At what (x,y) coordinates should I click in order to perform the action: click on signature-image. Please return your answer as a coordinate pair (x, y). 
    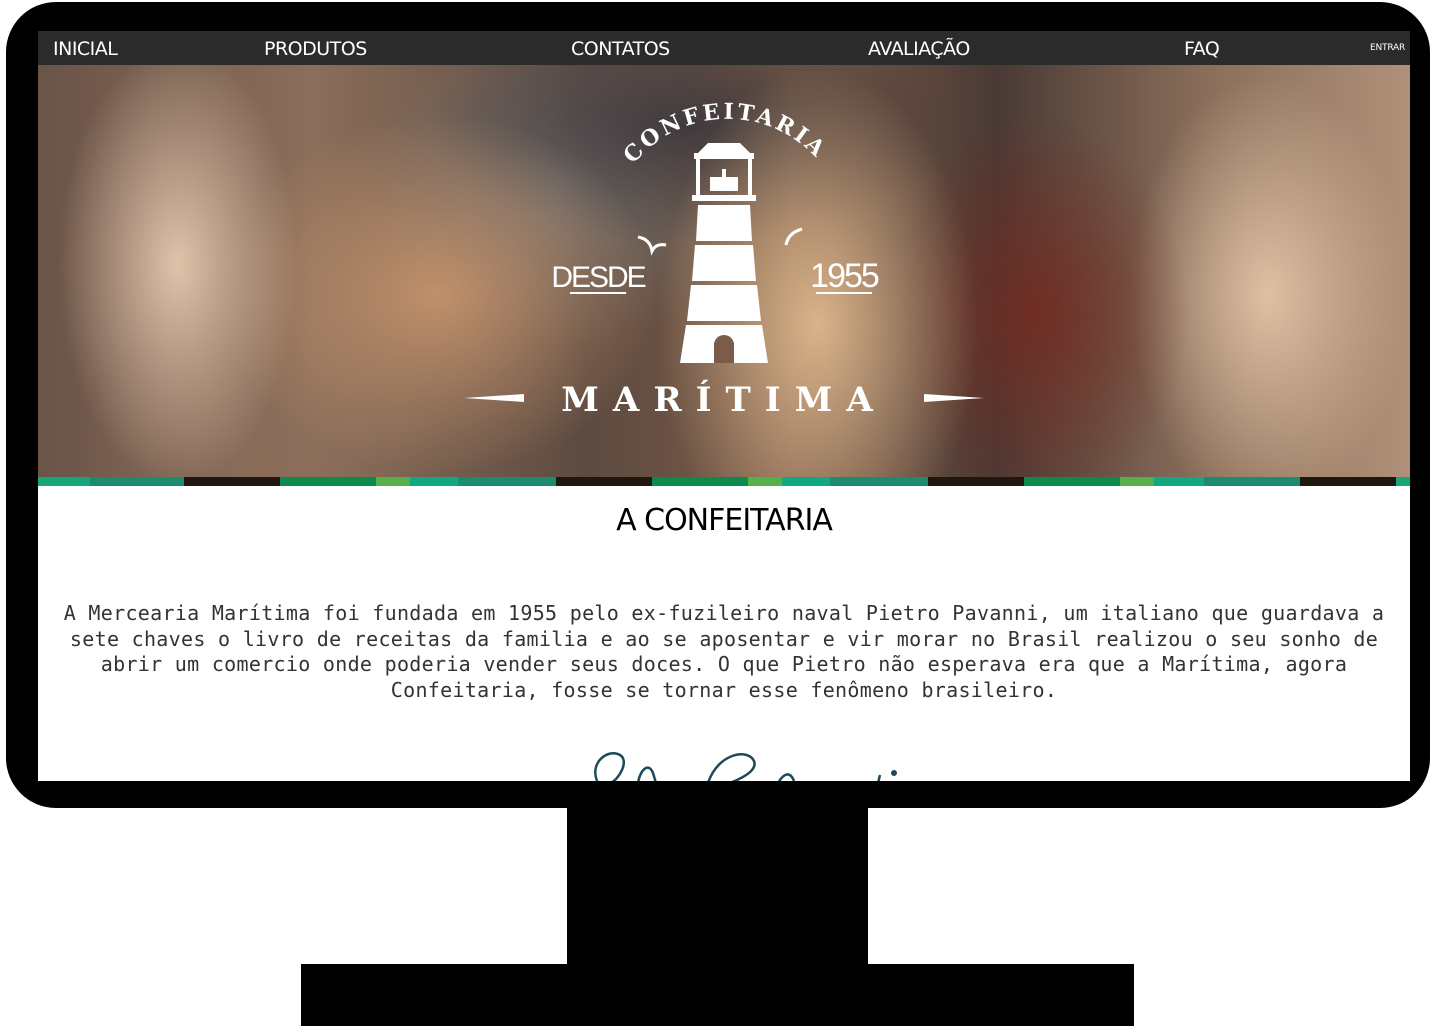
    Looking at the image, I should click on (745, 766).